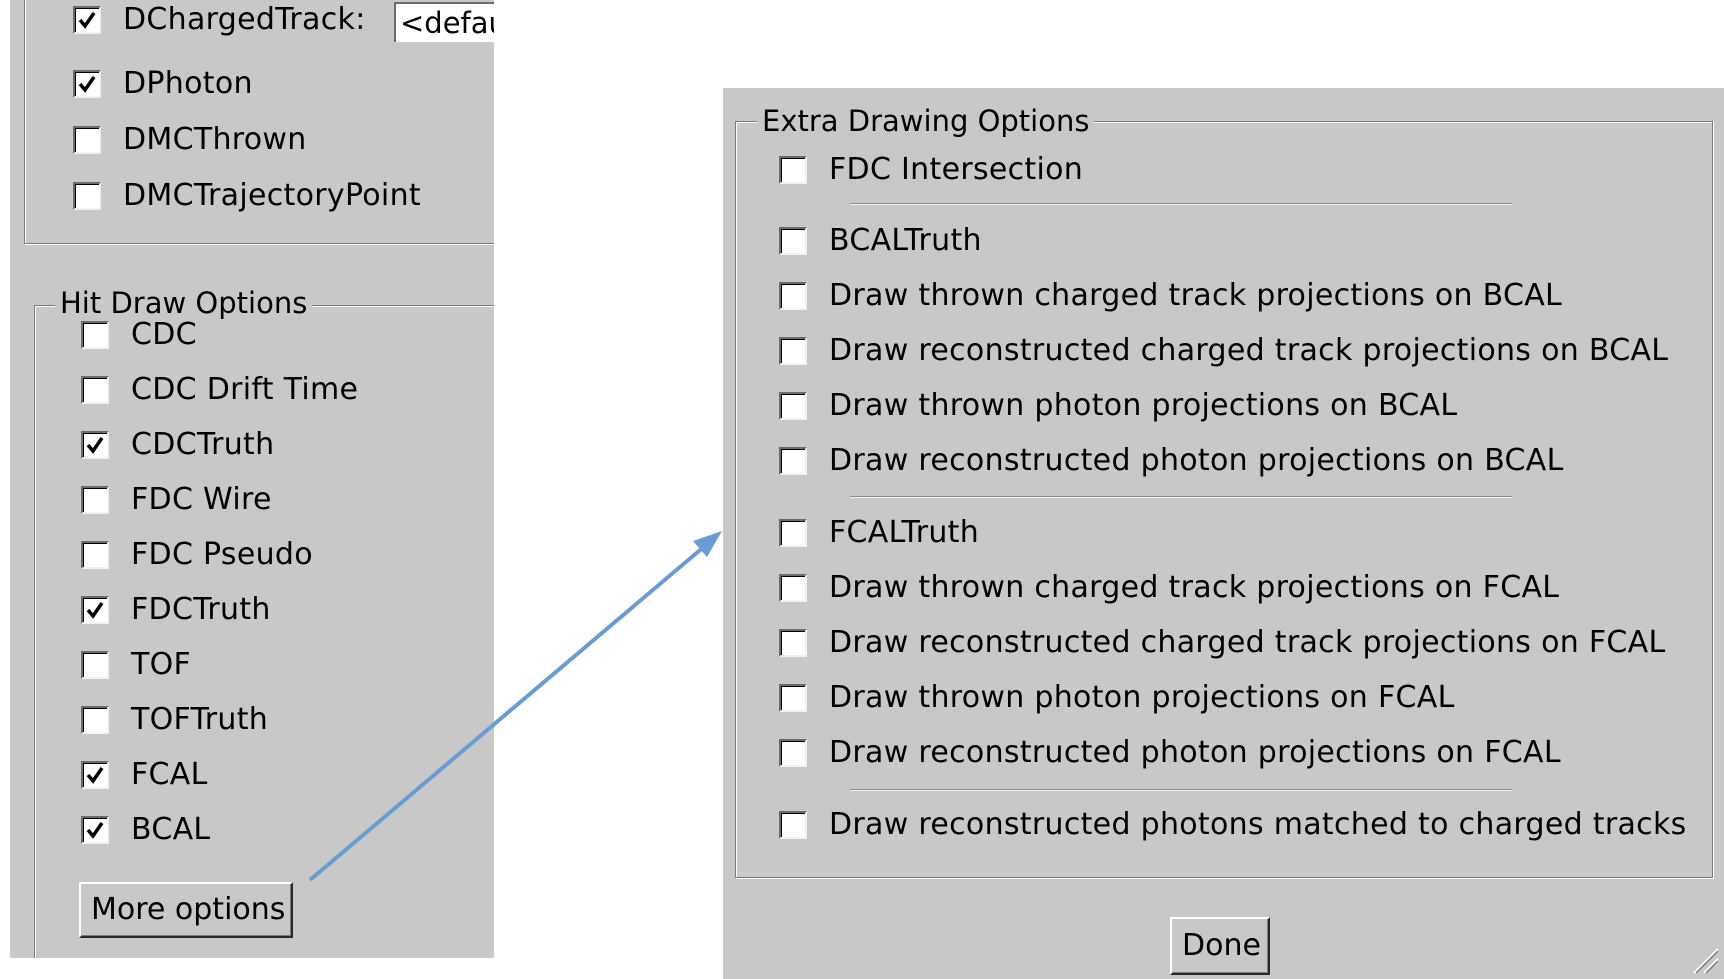  I want to click on checkbox-label: DChargedTrack:, so click(244, 19).